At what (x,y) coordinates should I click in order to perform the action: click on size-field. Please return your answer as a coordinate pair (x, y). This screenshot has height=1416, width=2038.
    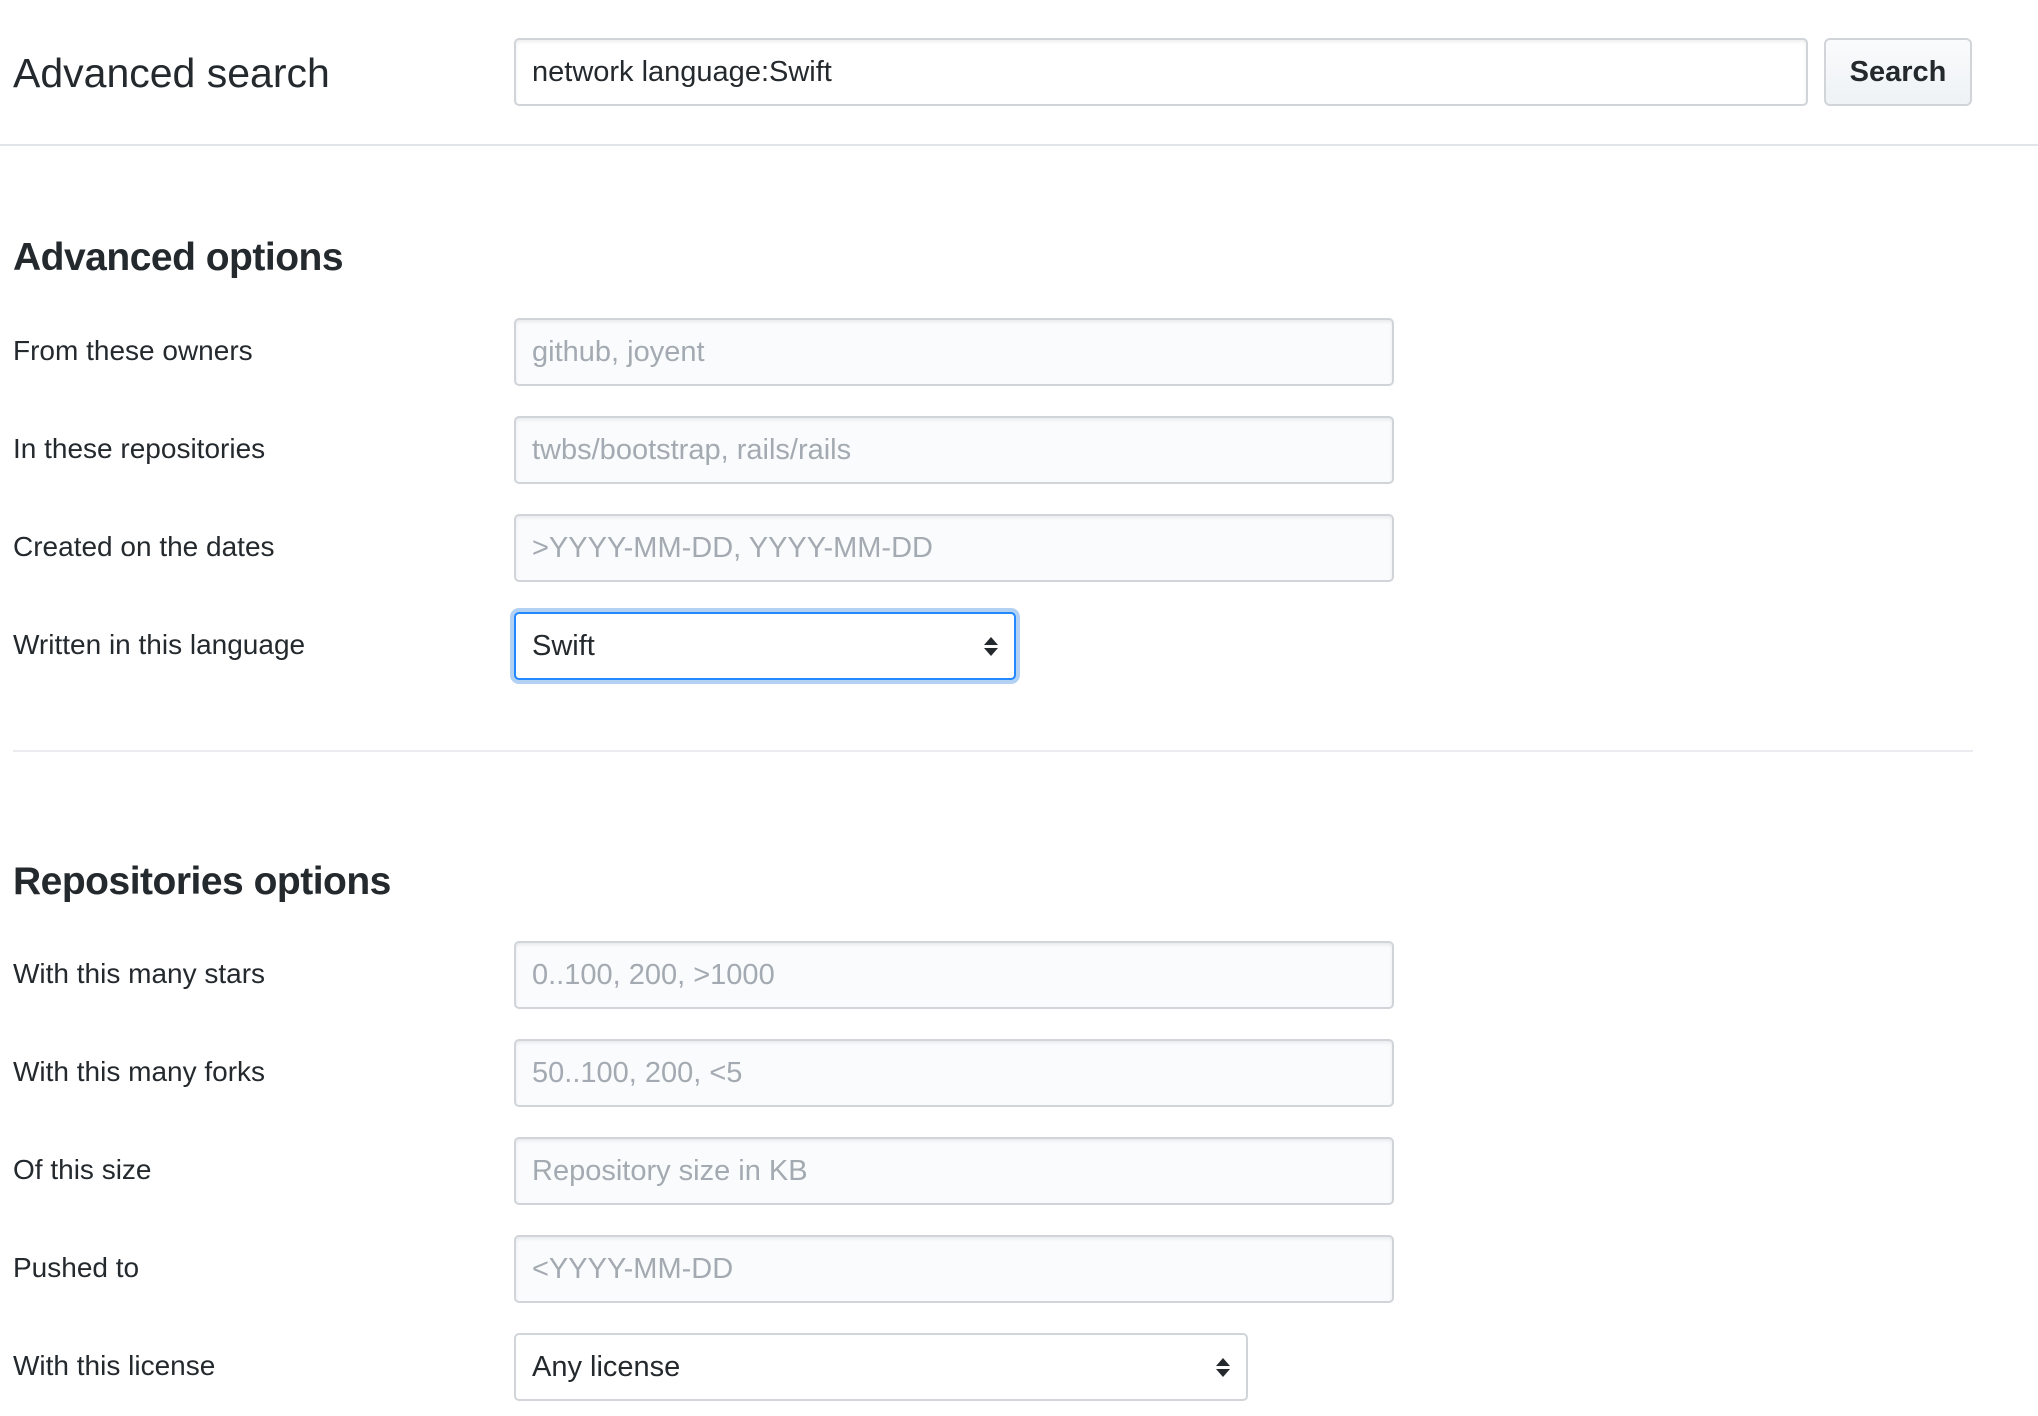
    Looking at the image, I should click on (954, 1171).